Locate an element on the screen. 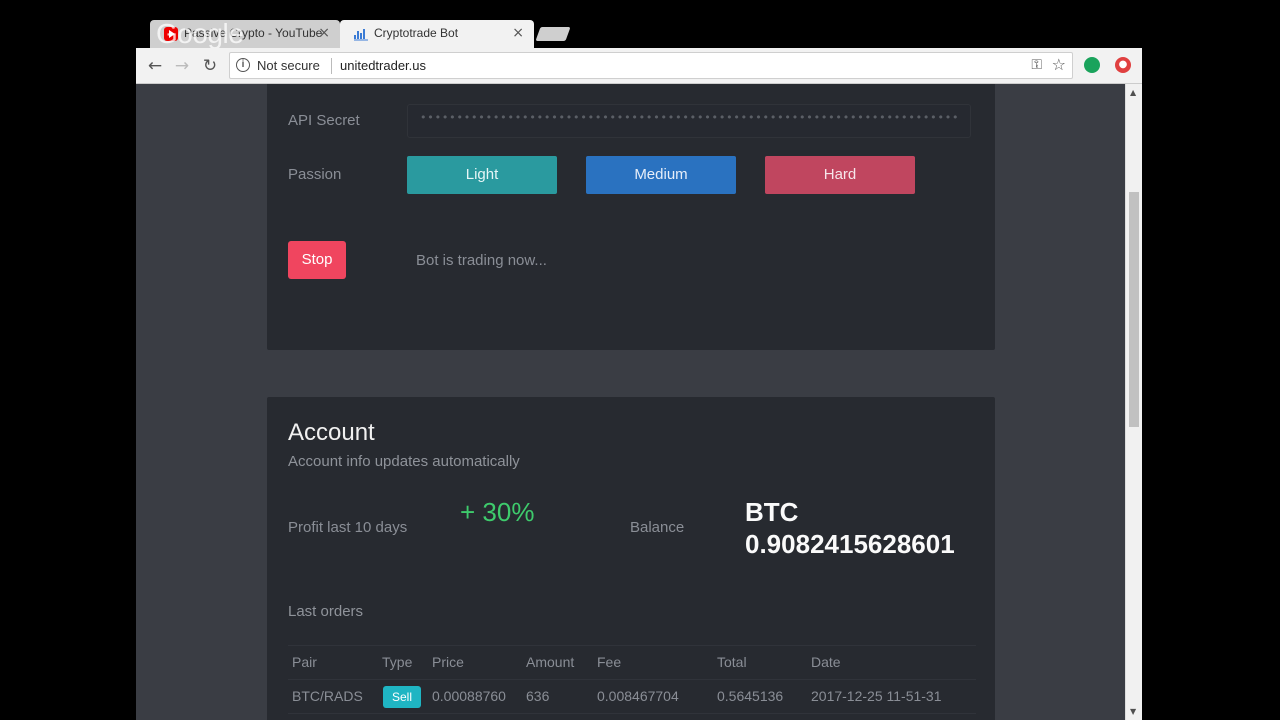 The image size is (1280, 720). passion-light-button: Light is located at coordinates (482, 175).